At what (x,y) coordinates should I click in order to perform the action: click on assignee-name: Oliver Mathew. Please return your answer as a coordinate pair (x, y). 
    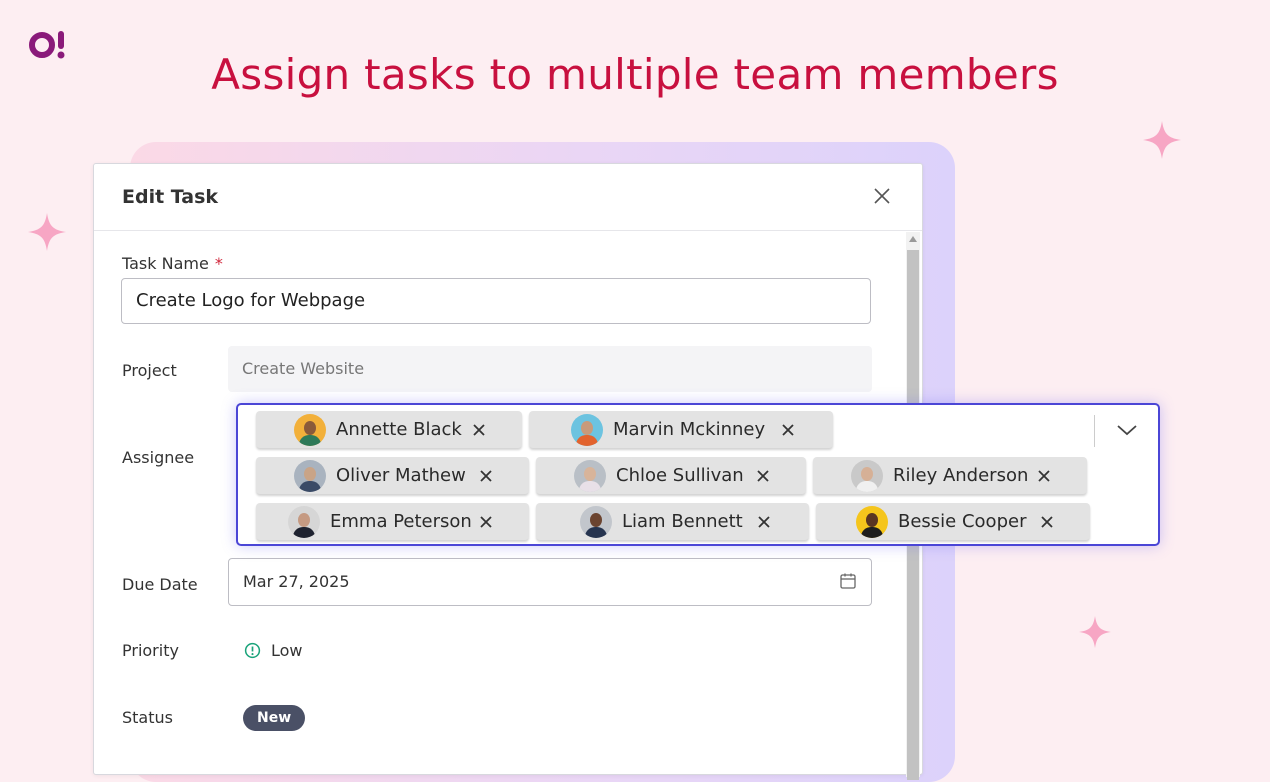
    Looking at the image, I should click on (401, 475).